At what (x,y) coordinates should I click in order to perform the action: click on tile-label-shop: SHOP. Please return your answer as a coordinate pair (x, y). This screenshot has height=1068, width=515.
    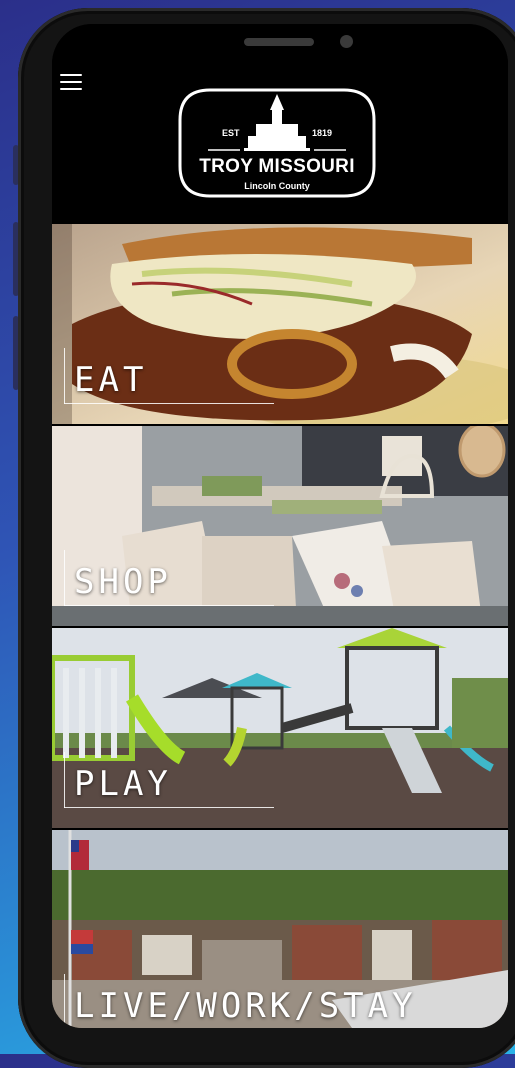
    Looking at the image, I should click on (169, 578).